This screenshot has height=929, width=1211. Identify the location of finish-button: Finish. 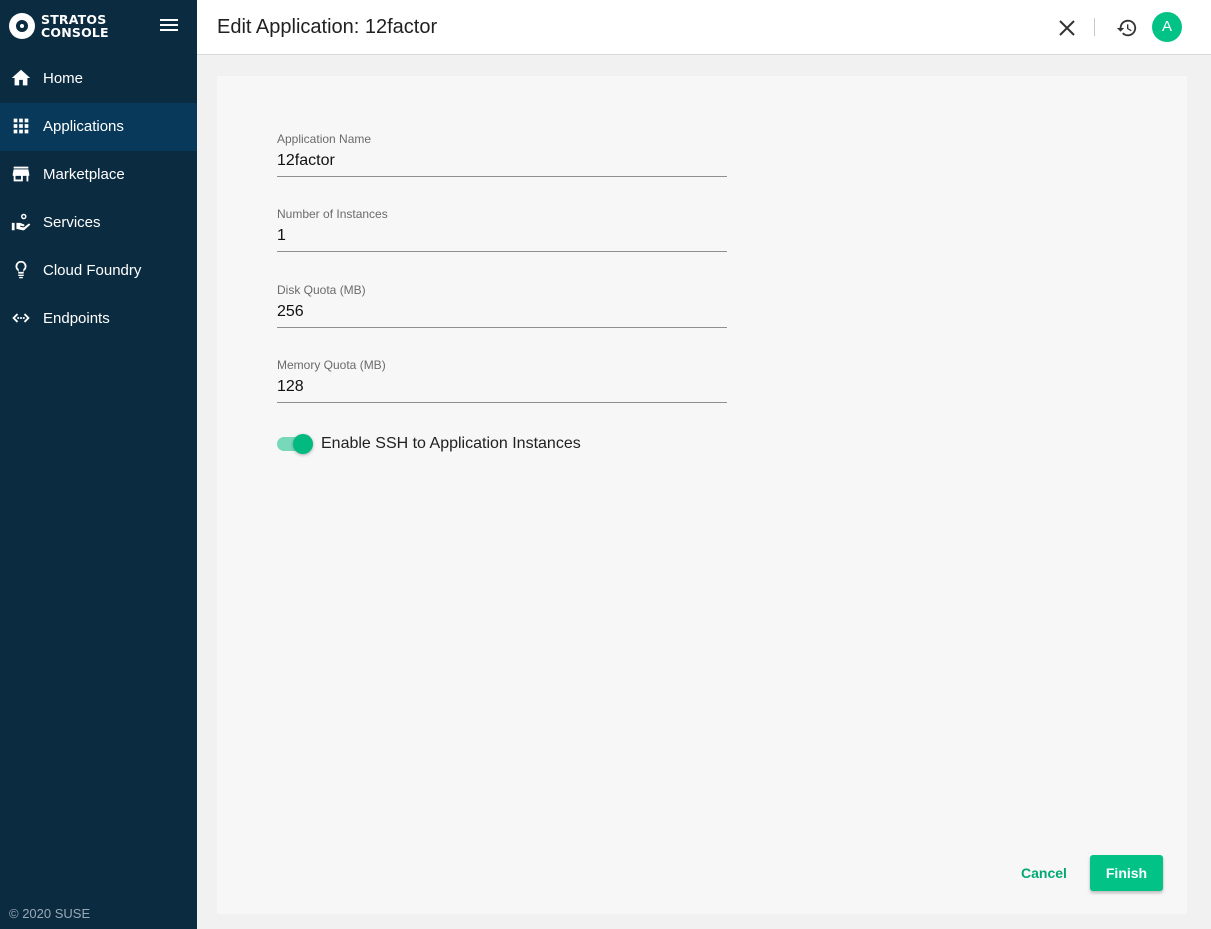
(1126, 873).